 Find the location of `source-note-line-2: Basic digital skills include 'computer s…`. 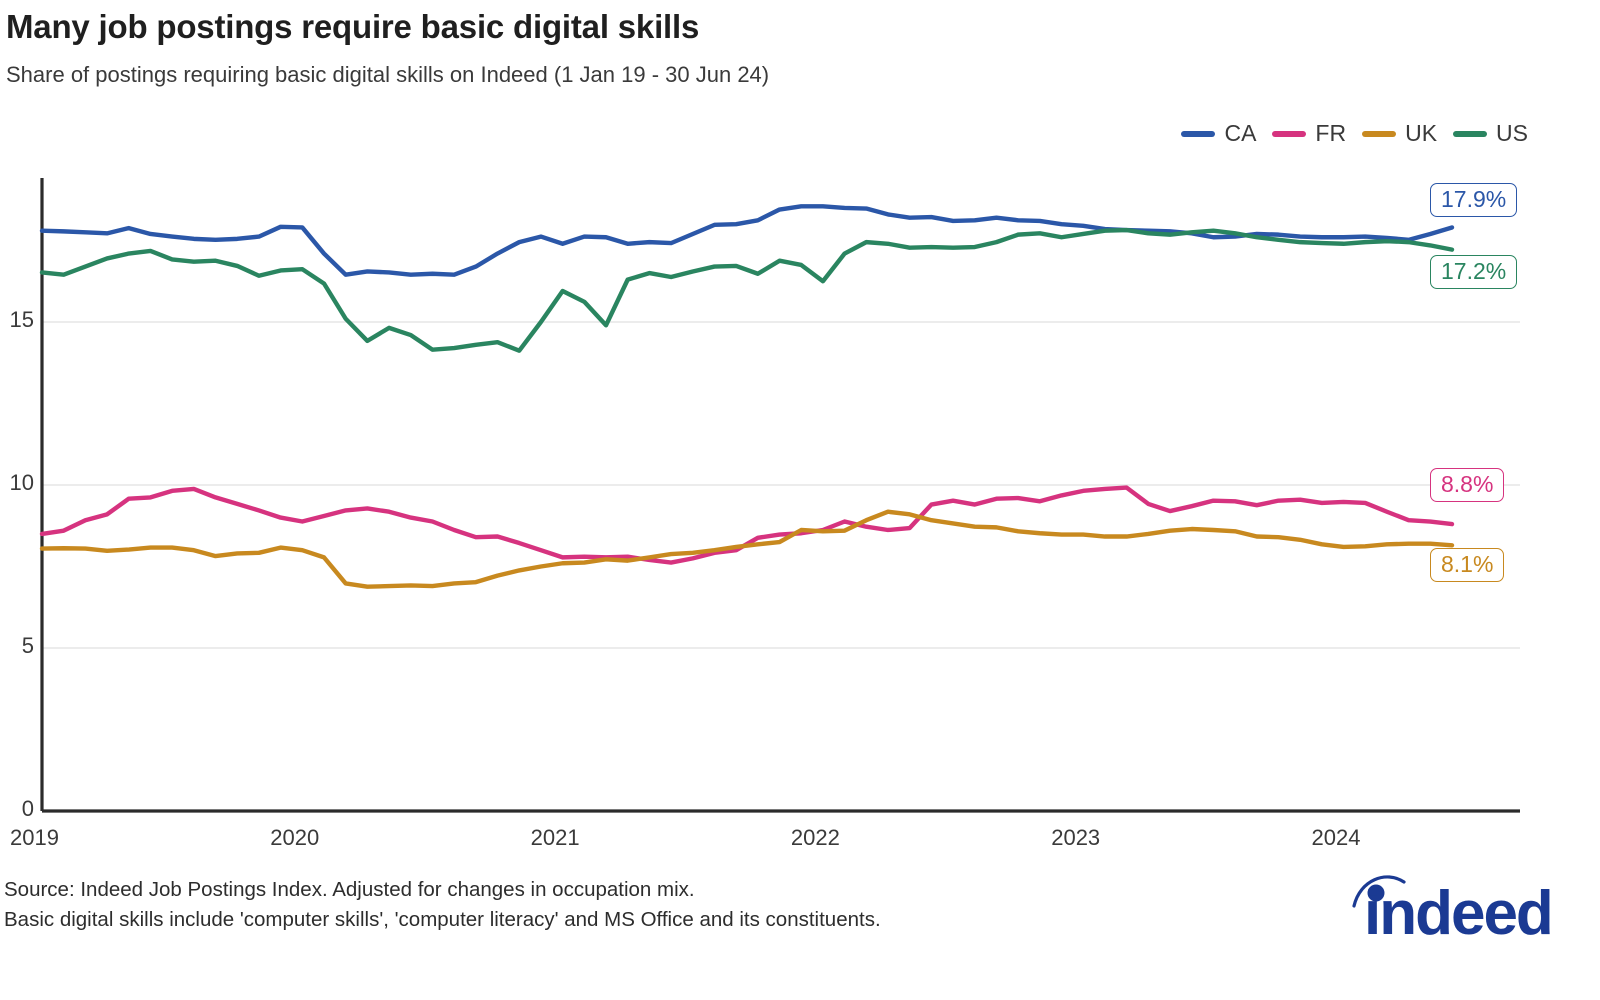

source-note-line-2: Basic digital skills include 'computer s… is located at coordinates (442, 919).